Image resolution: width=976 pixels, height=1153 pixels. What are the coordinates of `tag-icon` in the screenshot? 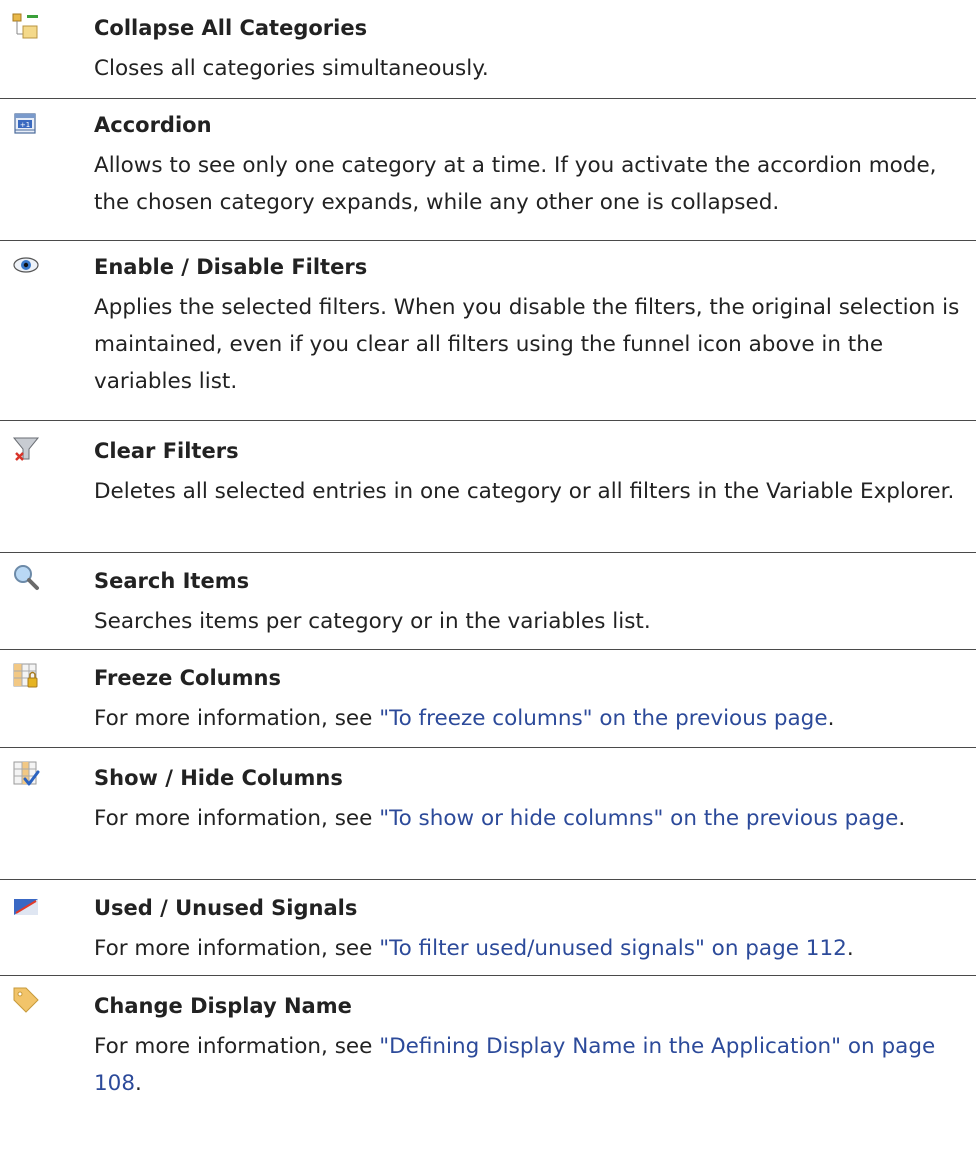 It's located at (26, 1000).